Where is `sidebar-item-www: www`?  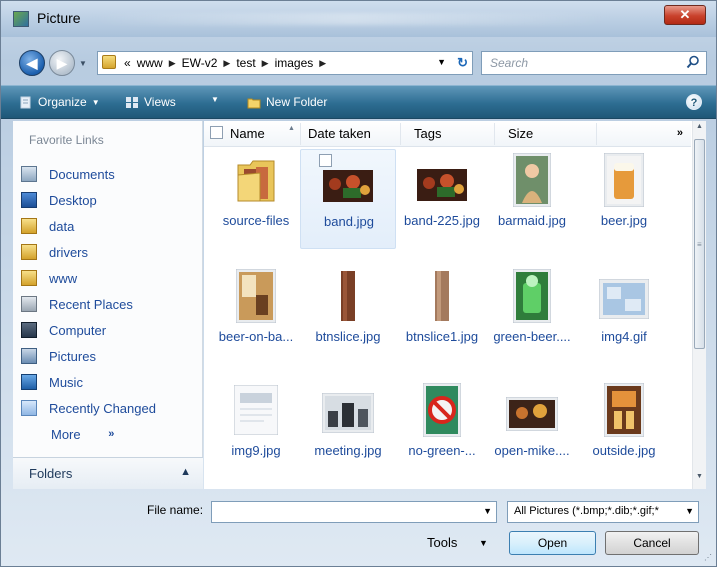 sidebar-item-www: www is located at coordinates (111, 278).